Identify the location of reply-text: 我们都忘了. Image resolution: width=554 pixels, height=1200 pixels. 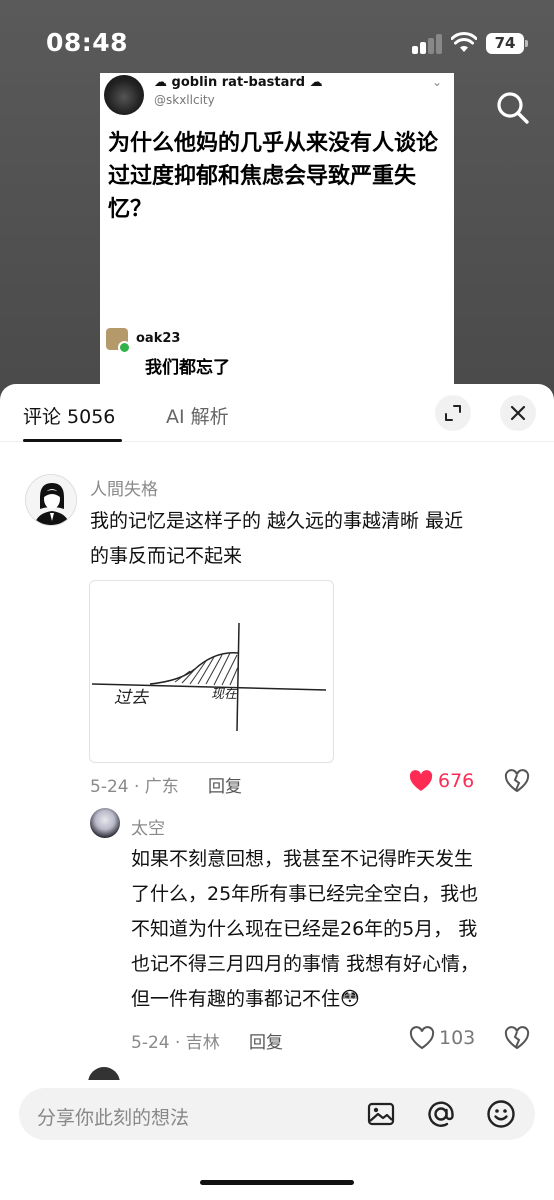
(187, 368).